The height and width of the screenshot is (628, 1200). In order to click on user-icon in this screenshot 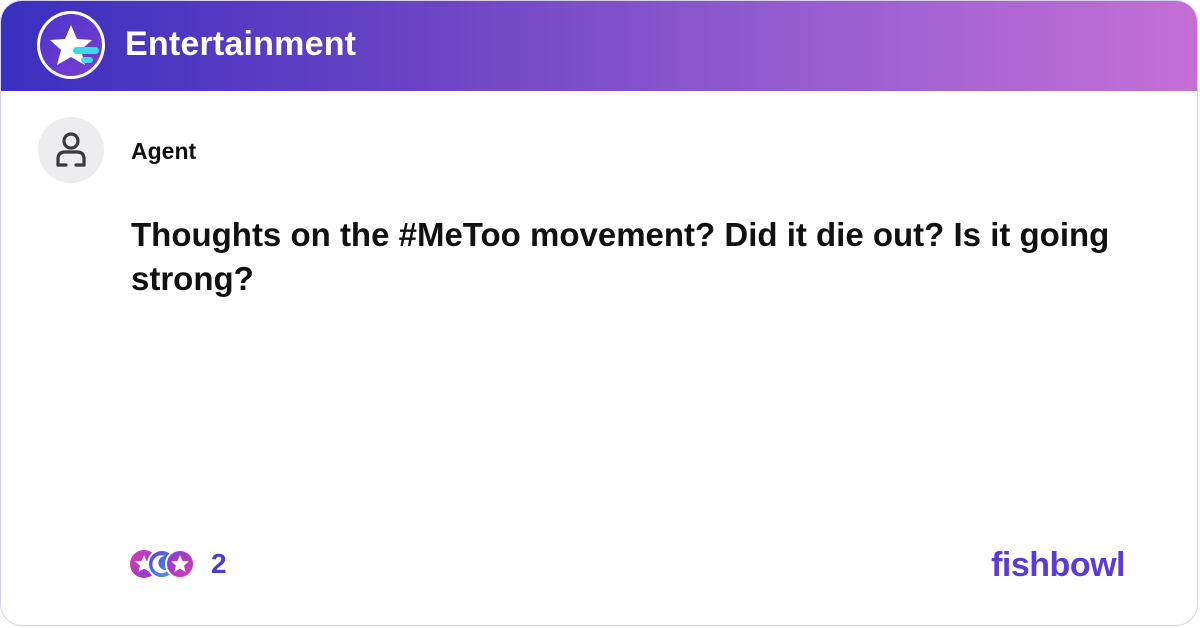, I will do `click(71, 149)`.